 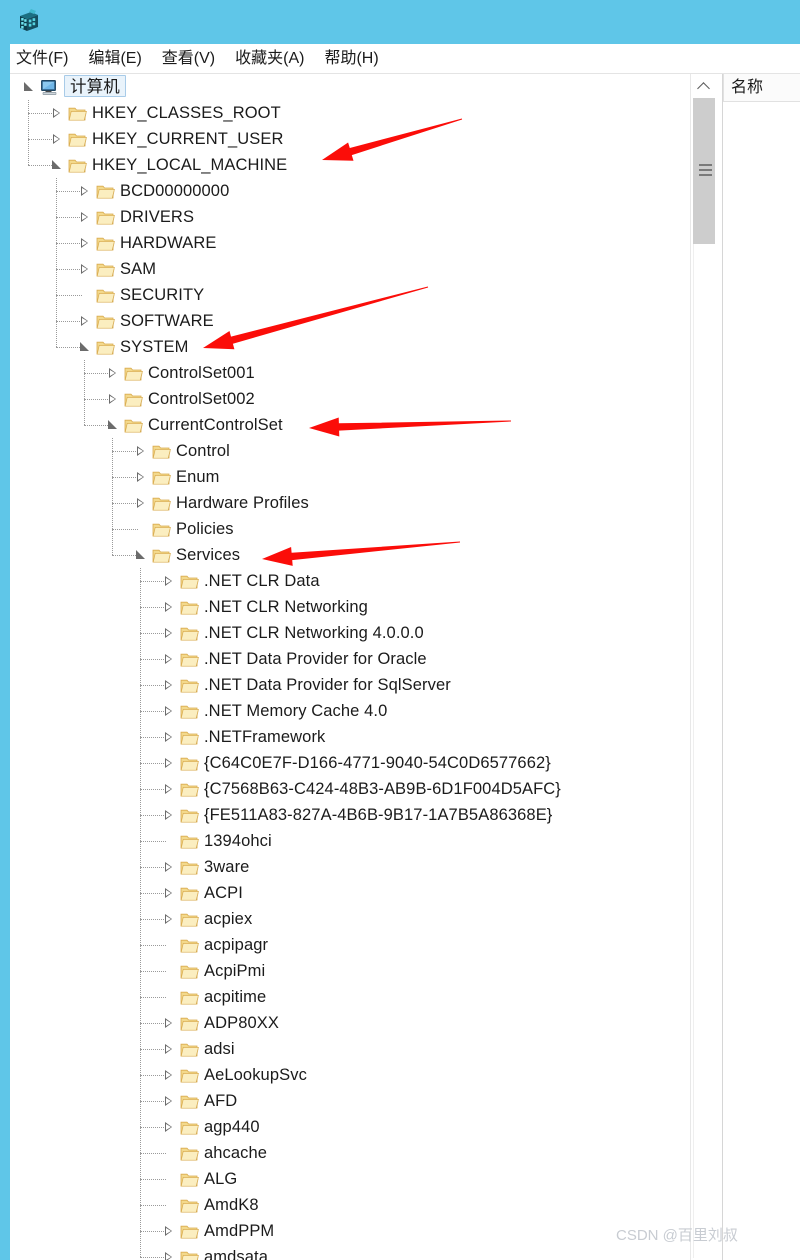 What do you see at coordinates (704, 171) in the screenshot?
I see `scrollbar-thumb` at bounding box center [704, 171].